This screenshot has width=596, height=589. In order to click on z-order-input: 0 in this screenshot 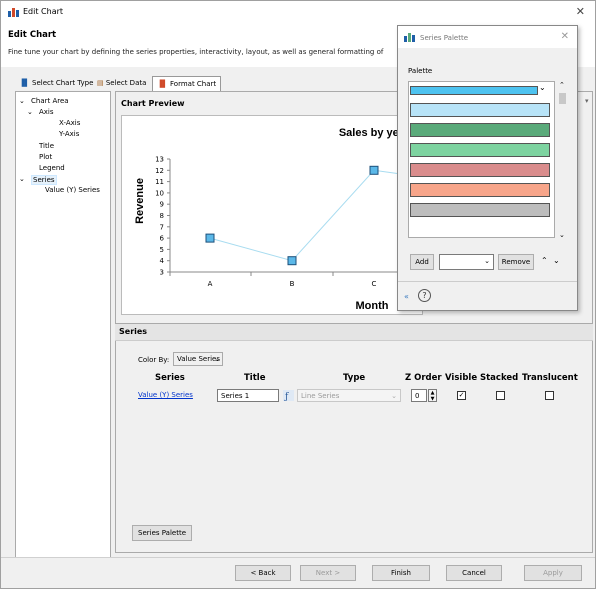, I will do `click(419, 395)`.